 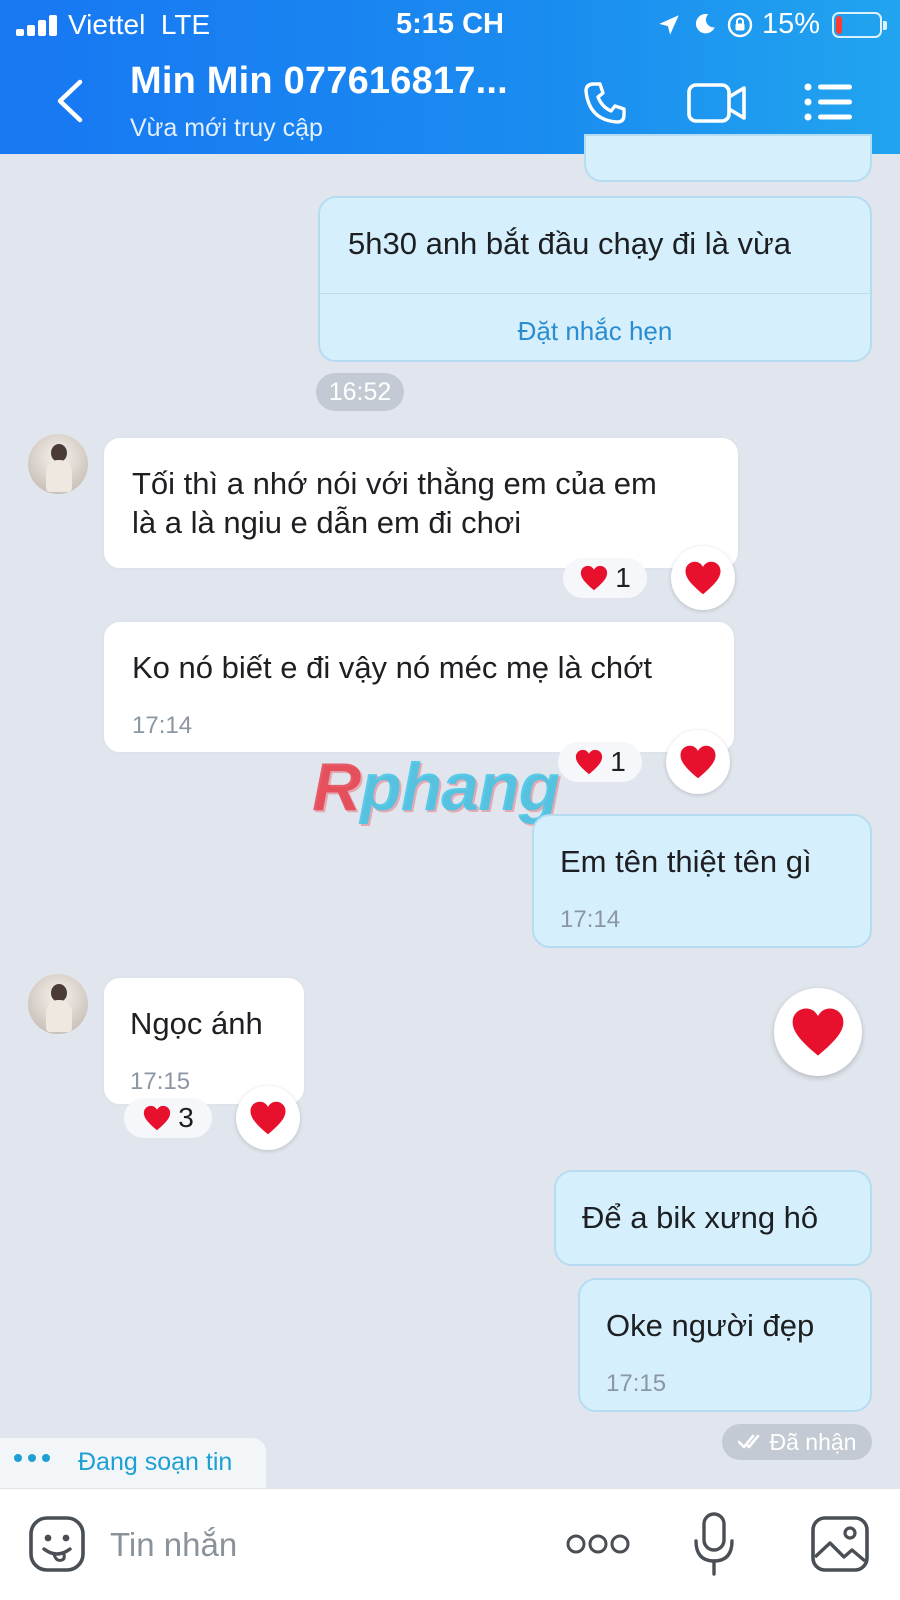 I want to click on set-reminder-link: Đặt nhắc hẹn, so click(x=595, y=331).